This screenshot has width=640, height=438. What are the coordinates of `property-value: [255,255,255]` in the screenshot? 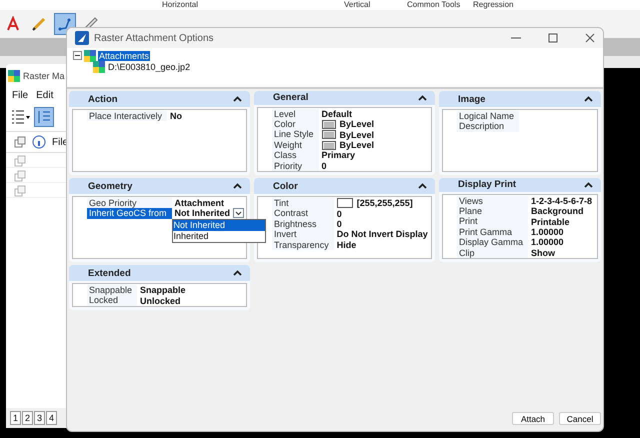 It's located at (384, 203).